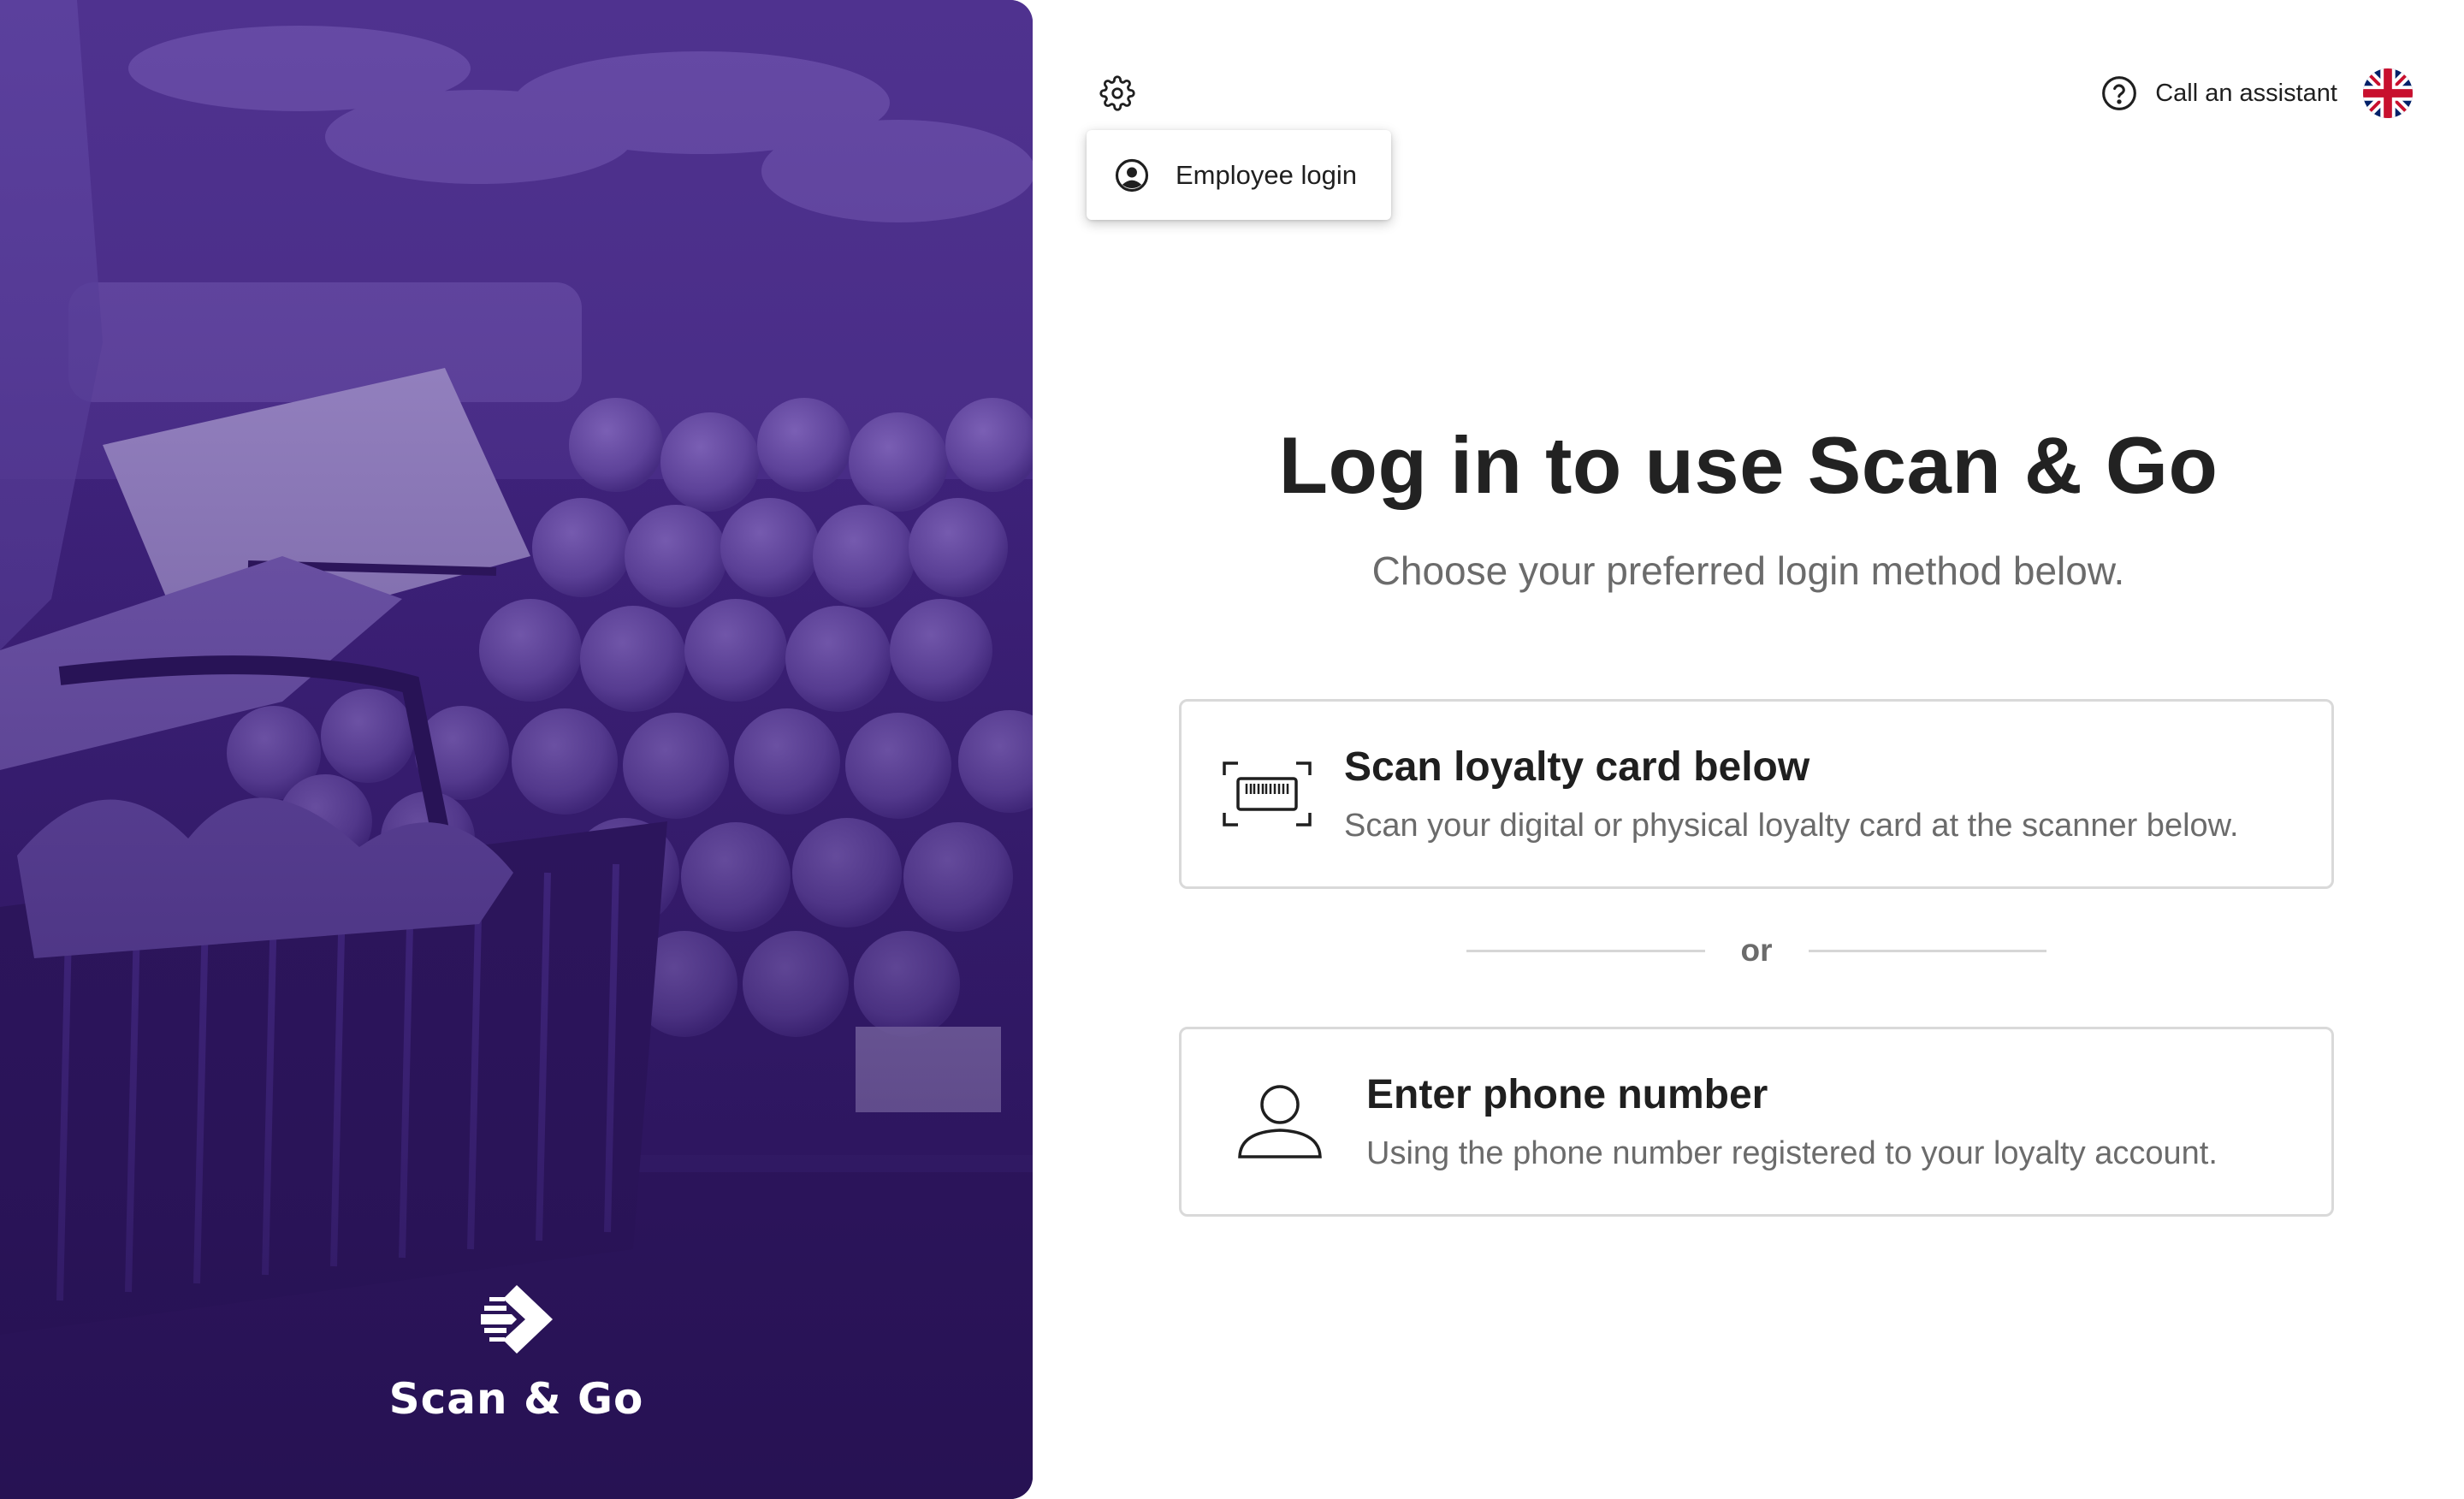  What do you see at coordinates (2119, 93) in the screenshot?
I see `help-circle-icon` at bounding box center [2119, 93].